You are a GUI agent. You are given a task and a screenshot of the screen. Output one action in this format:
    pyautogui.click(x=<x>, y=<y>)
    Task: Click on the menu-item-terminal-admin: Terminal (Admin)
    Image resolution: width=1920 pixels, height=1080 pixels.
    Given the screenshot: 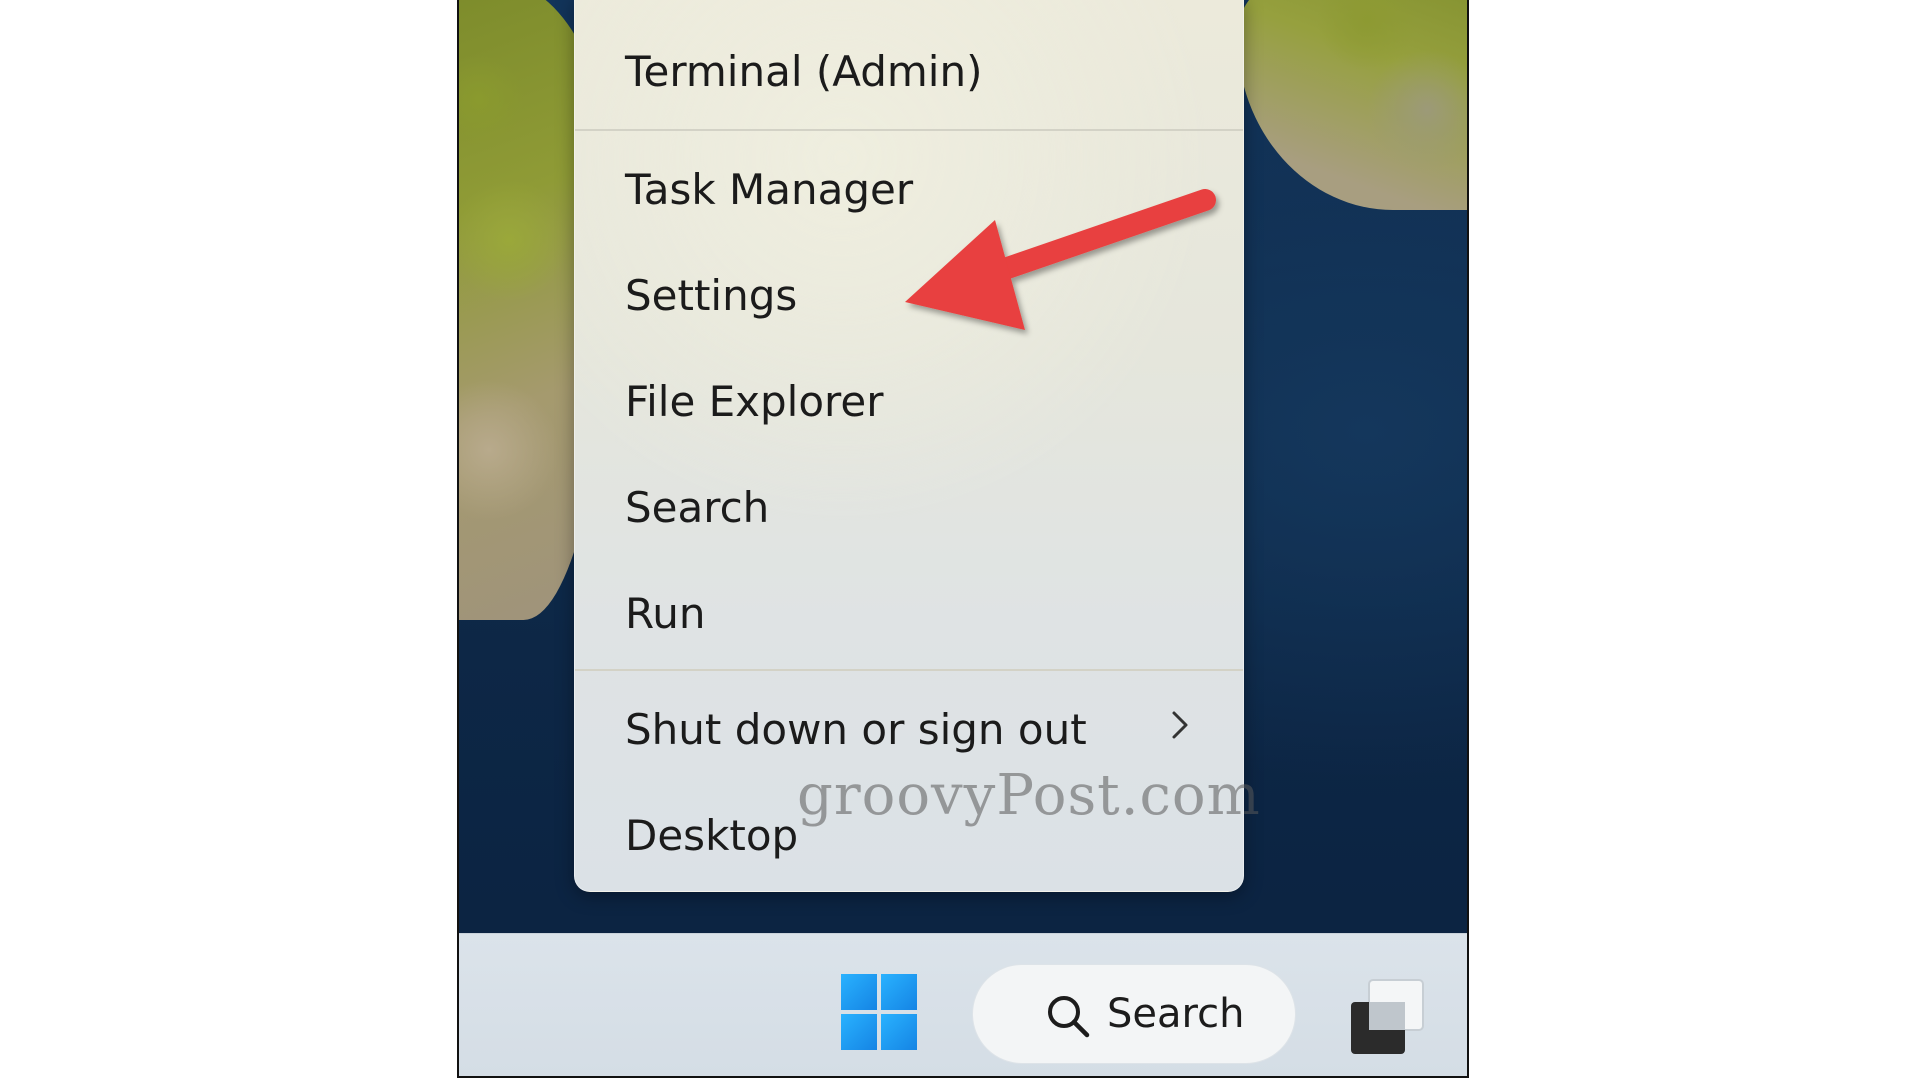 What is the action you would take?
    pyautogui.click(x=909, y=71)
    